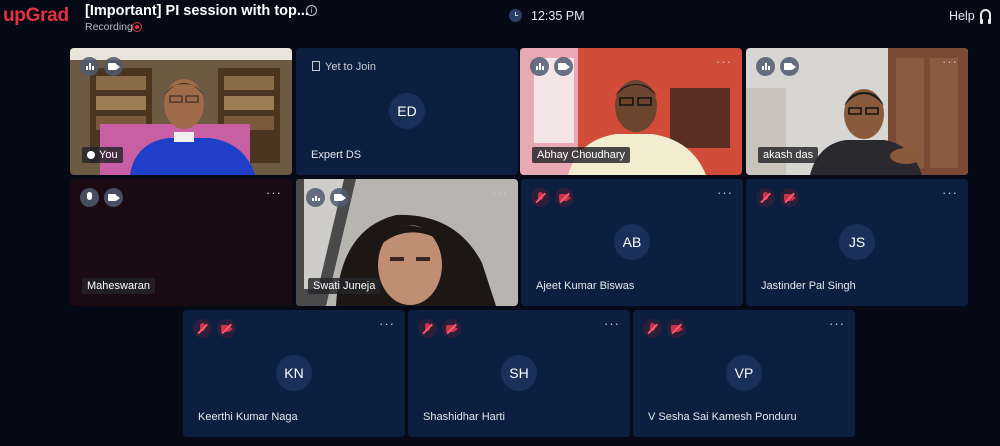 The image size is (1000, 446). What do you see at coordinates (336, 155) in the screenshot?
I see `participant-name: Expert DS` at bounding box center [336, 155].